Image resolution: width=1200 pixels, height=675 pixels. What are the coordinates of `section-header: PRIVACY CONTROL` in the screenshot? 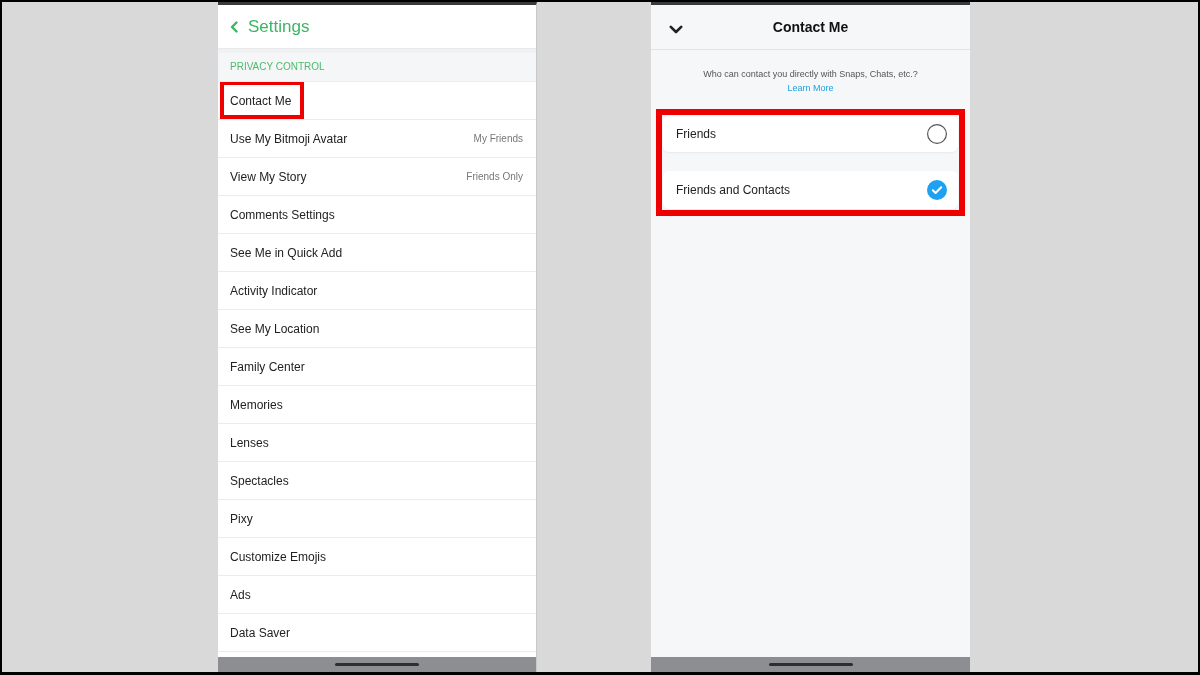 It's located at (377, 67).